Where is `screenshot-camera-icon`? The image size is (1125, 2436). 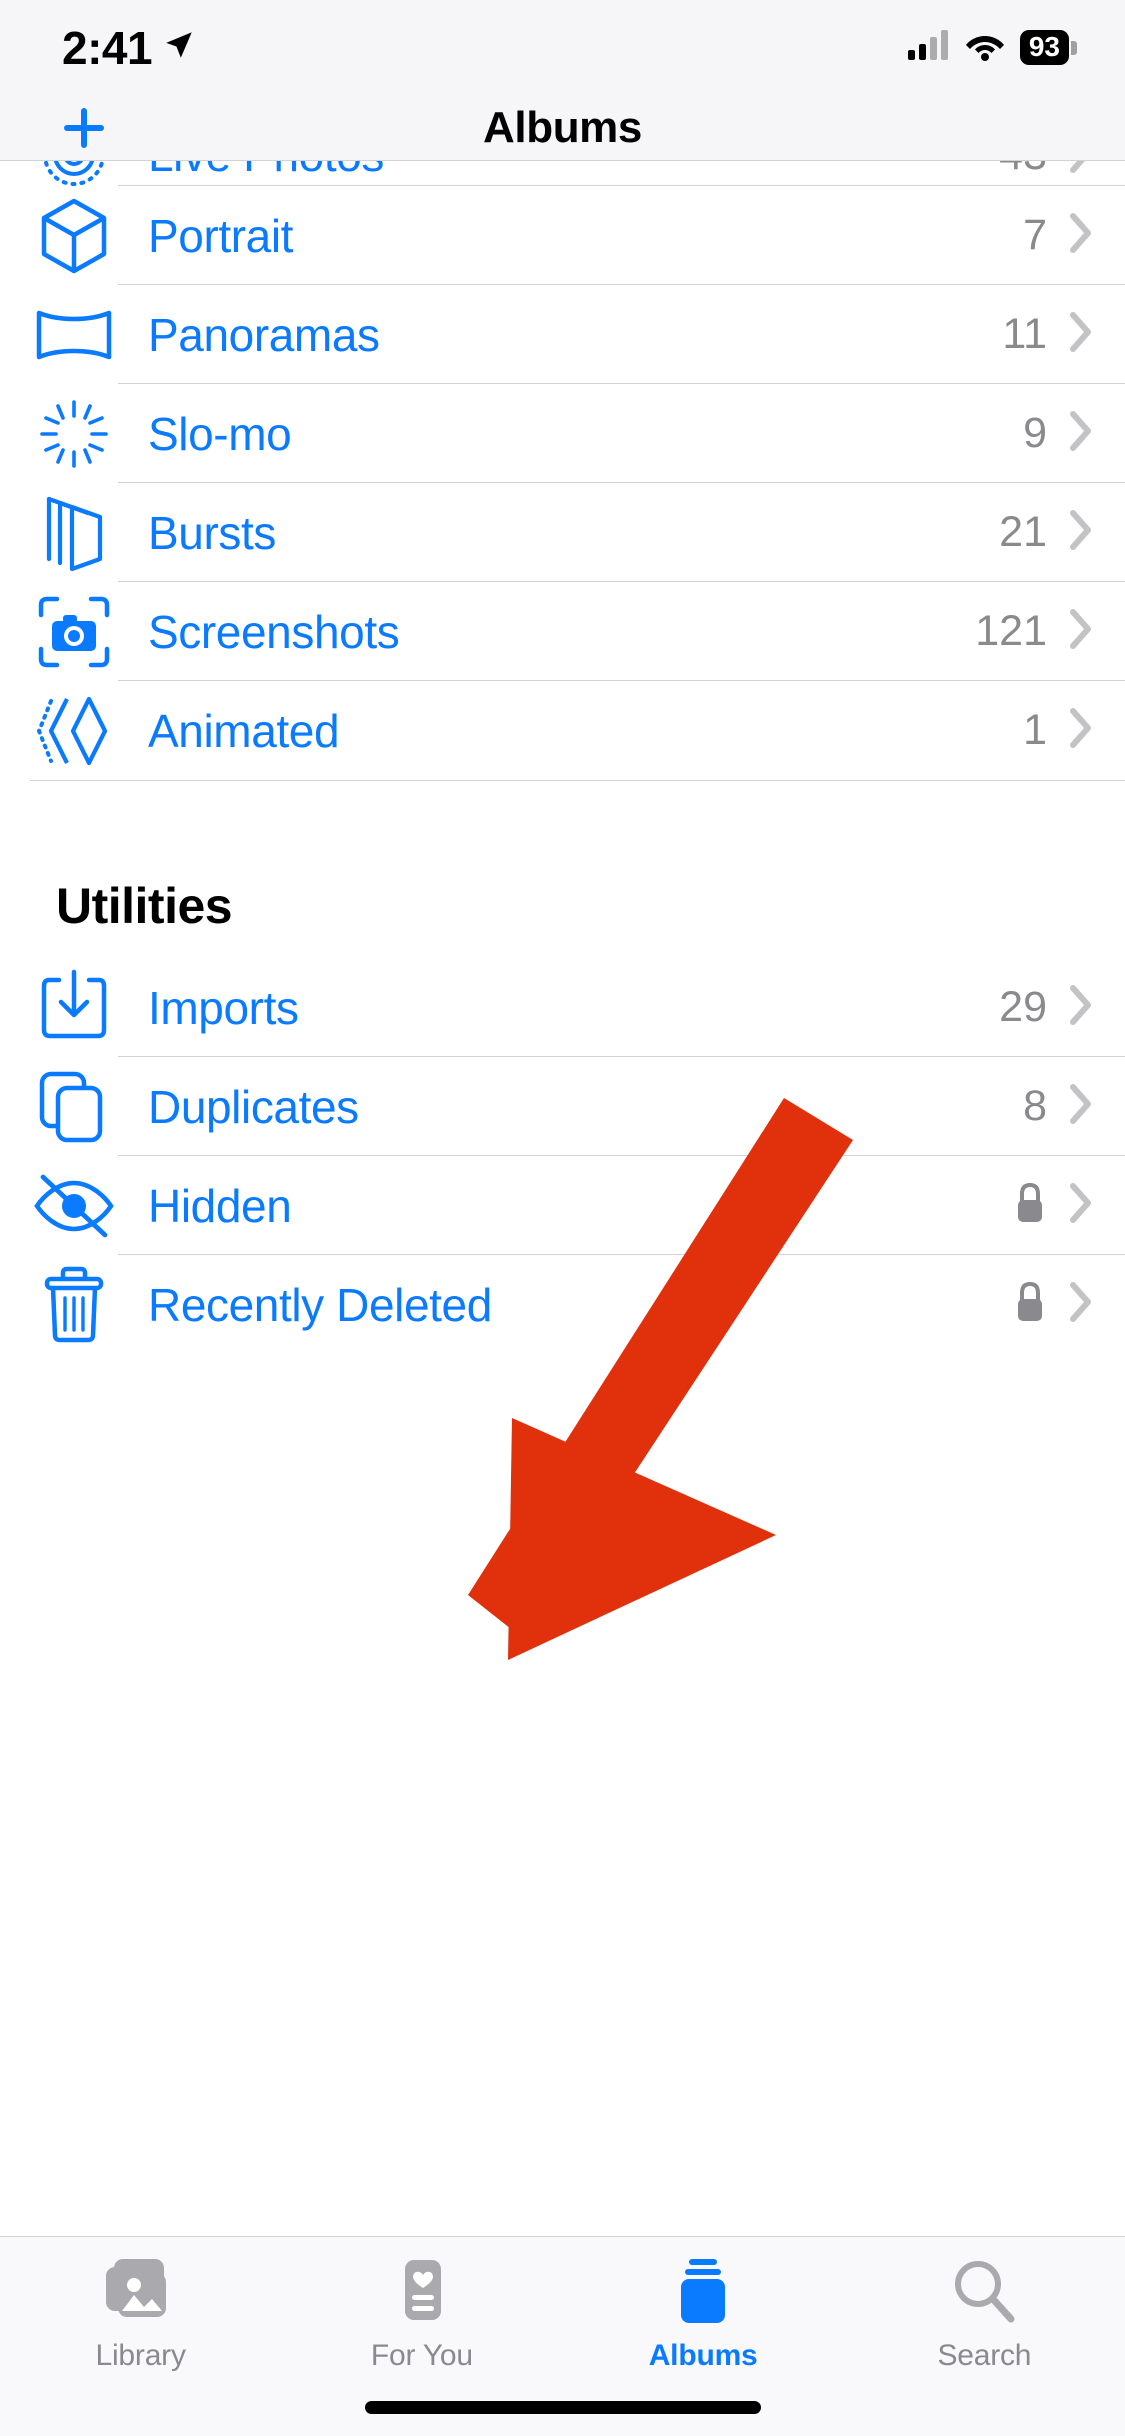
screenshot-camera-icon is located at coordinates (74, 632).